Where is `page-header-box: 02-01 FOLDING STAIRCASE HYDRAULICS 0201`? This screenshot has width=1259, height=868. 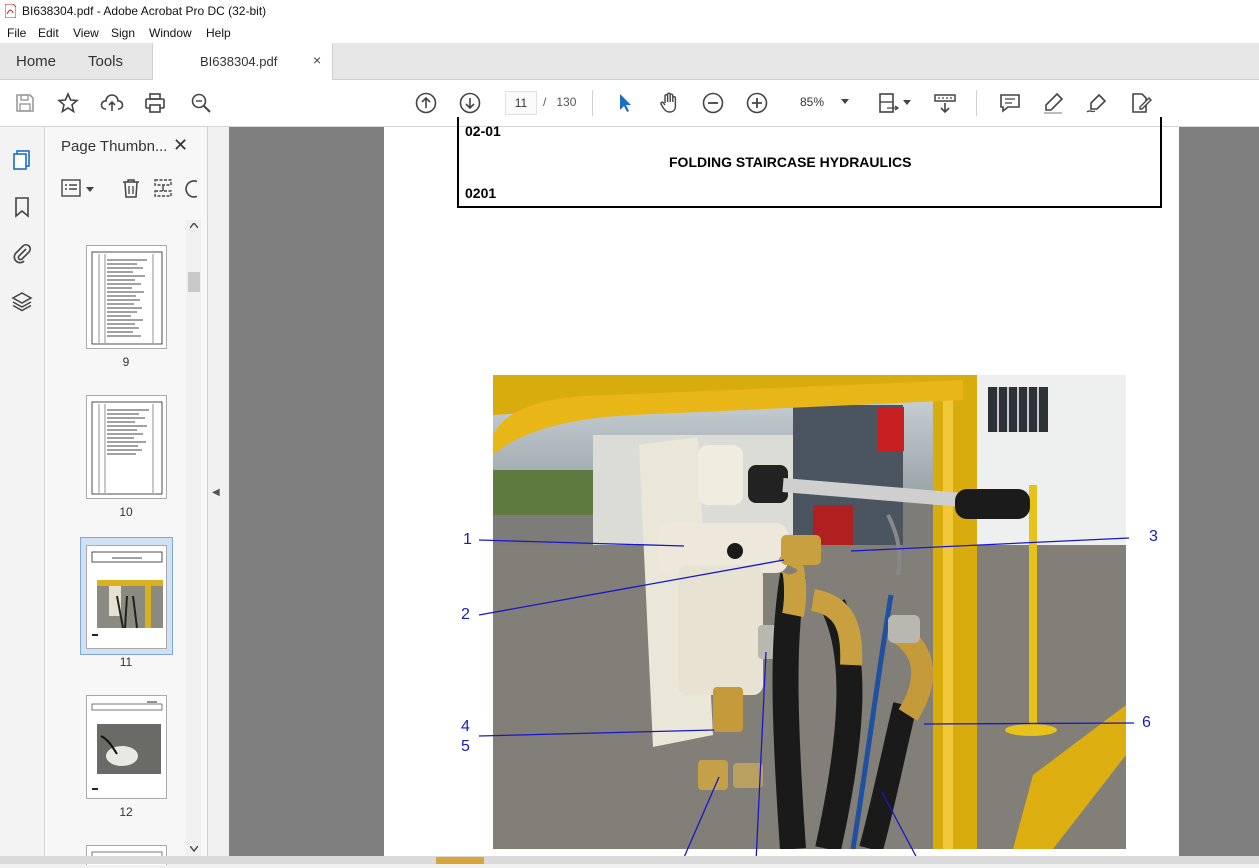
page-header-box: 02-01 FOLDING STAIRCASE HYDRAULICS 0201 is located at coordinates (809, 162).